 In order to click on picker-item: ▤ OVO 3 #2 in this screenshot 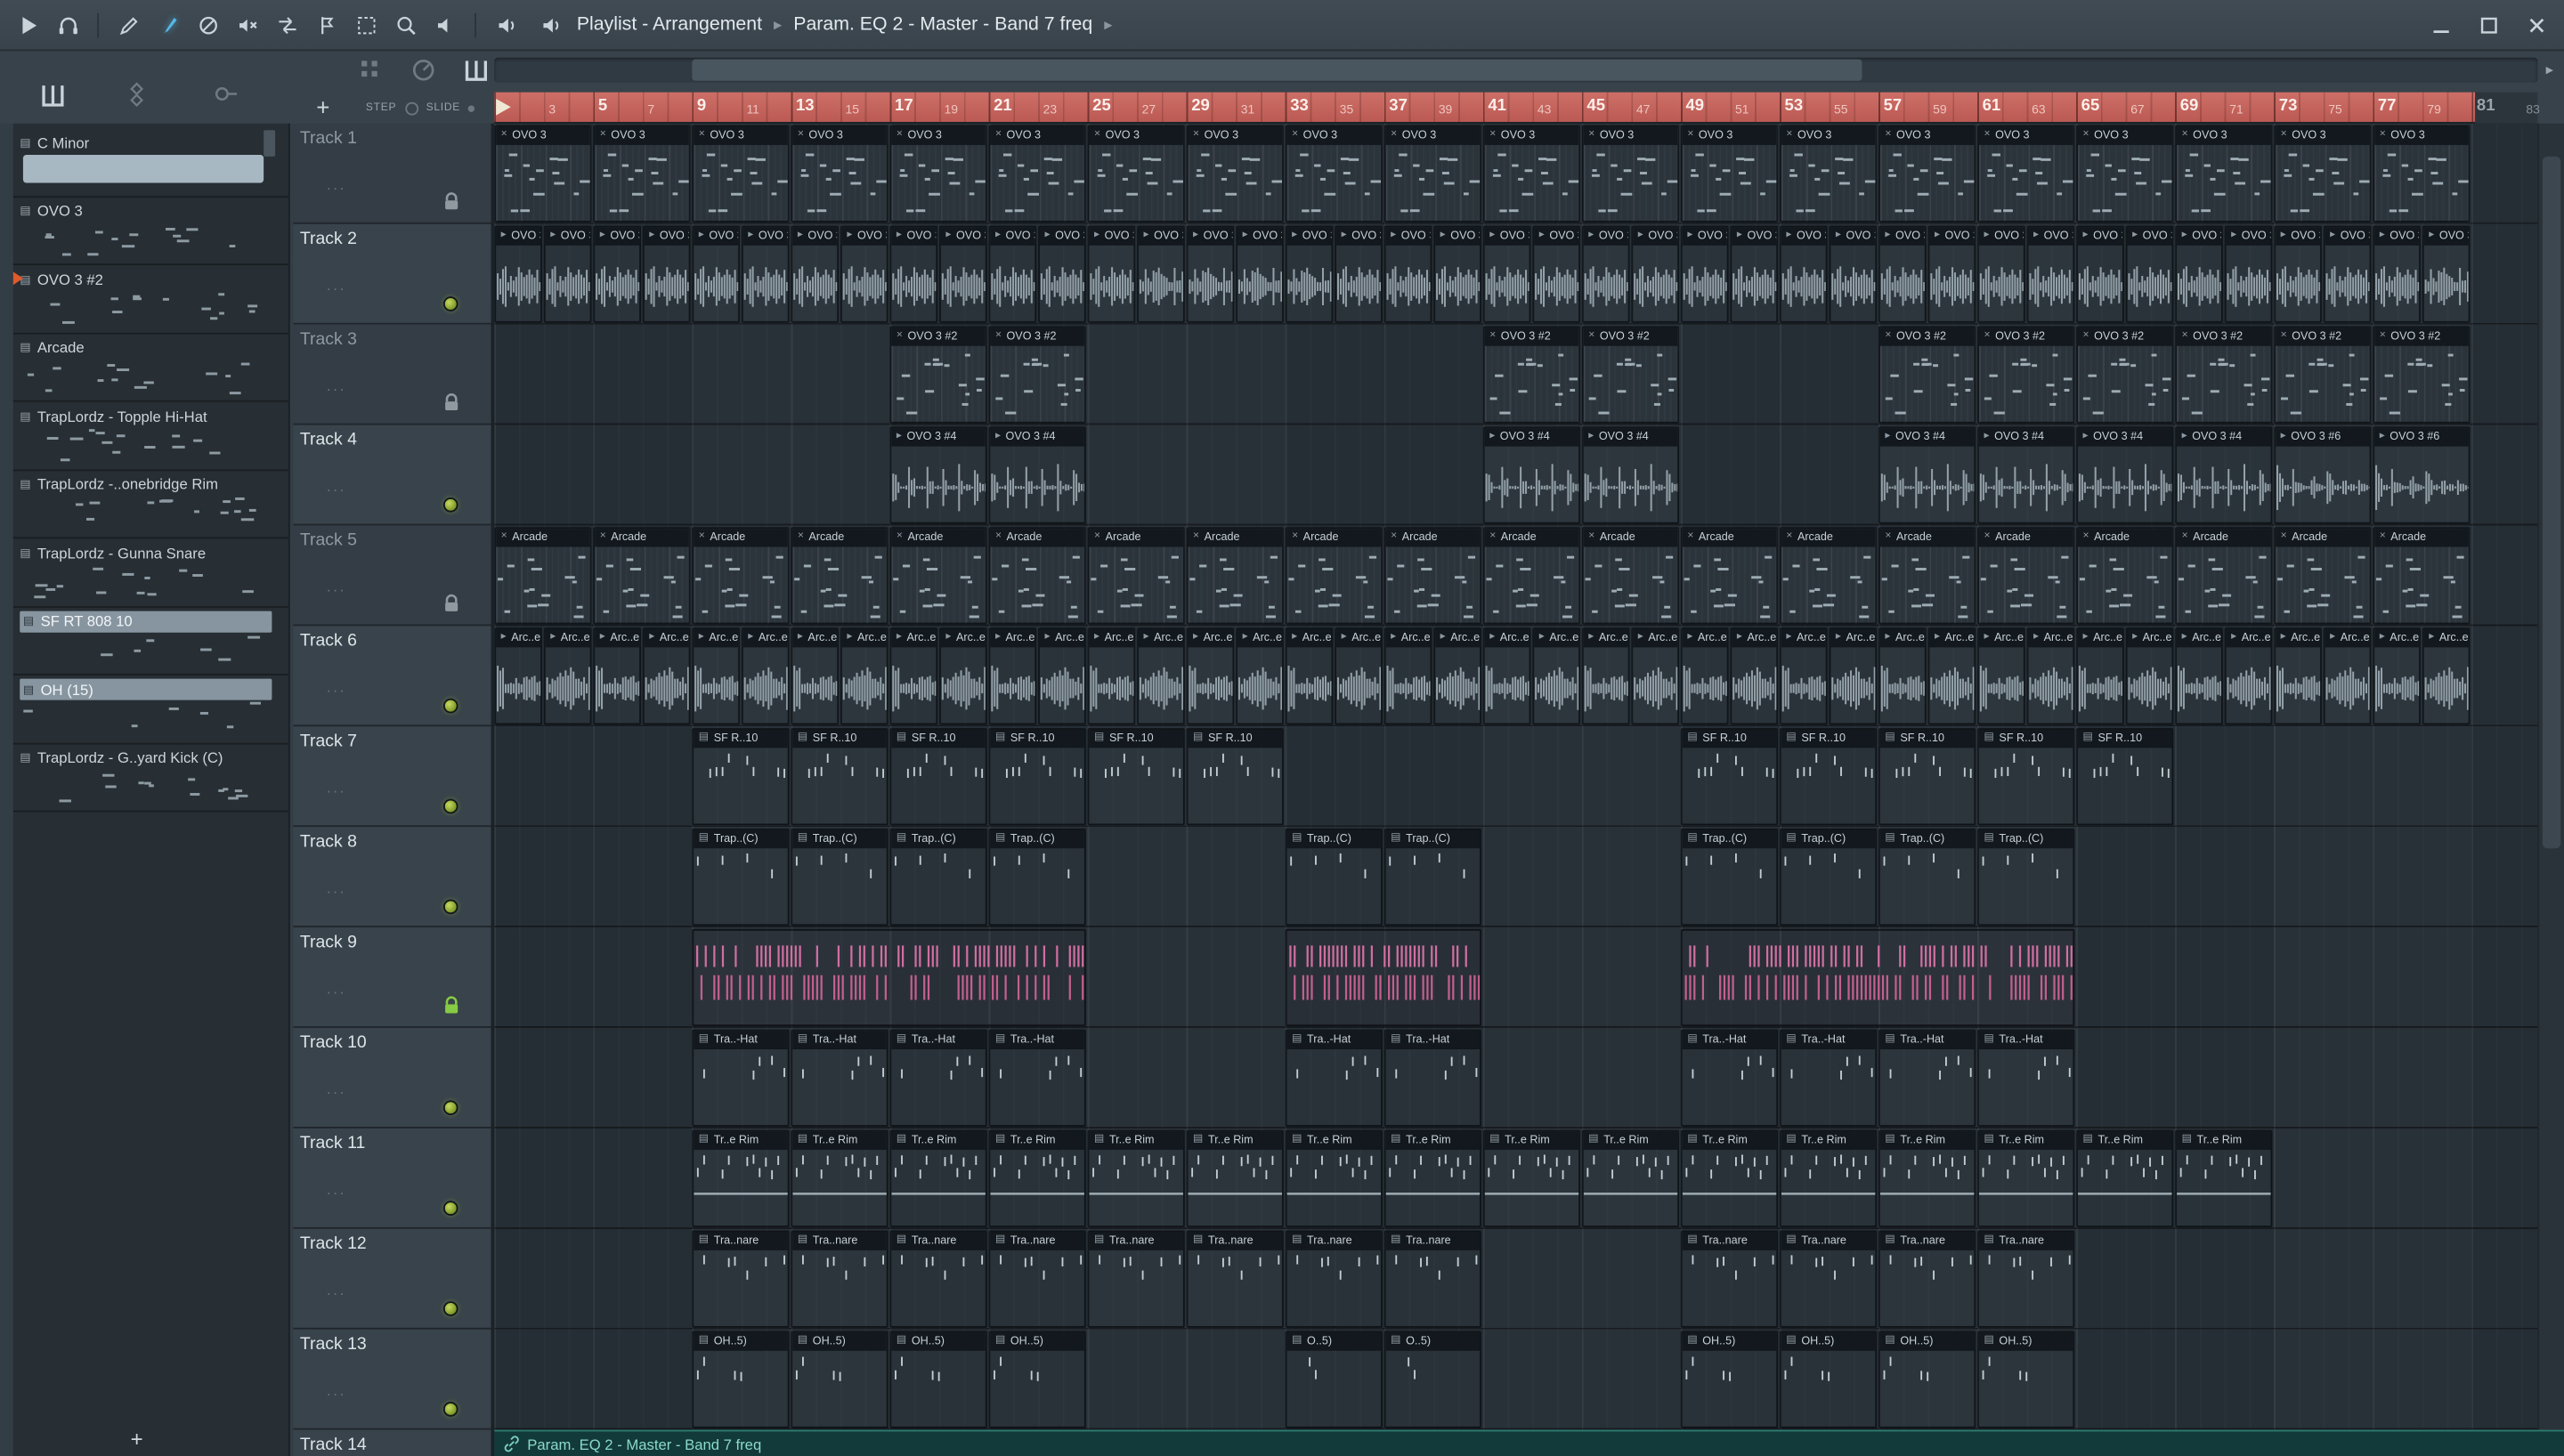, I will do `click(150, 299)`.